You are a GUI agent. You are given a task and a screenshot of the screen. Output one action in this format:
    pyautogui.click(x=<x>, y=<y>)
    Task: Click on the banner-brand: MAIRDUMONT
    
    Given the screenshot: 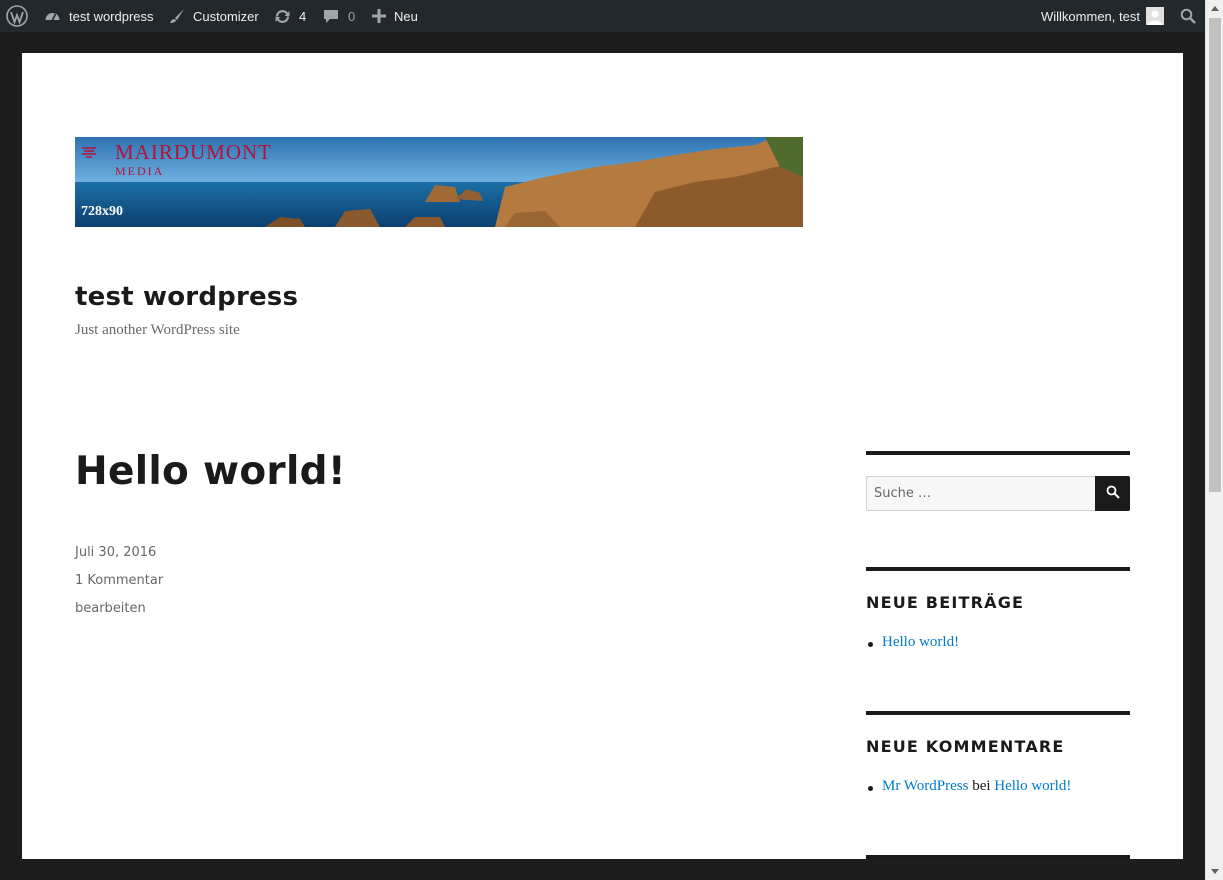 What is the action you would take?
    pyautogui.click(x=193, y=152)
    